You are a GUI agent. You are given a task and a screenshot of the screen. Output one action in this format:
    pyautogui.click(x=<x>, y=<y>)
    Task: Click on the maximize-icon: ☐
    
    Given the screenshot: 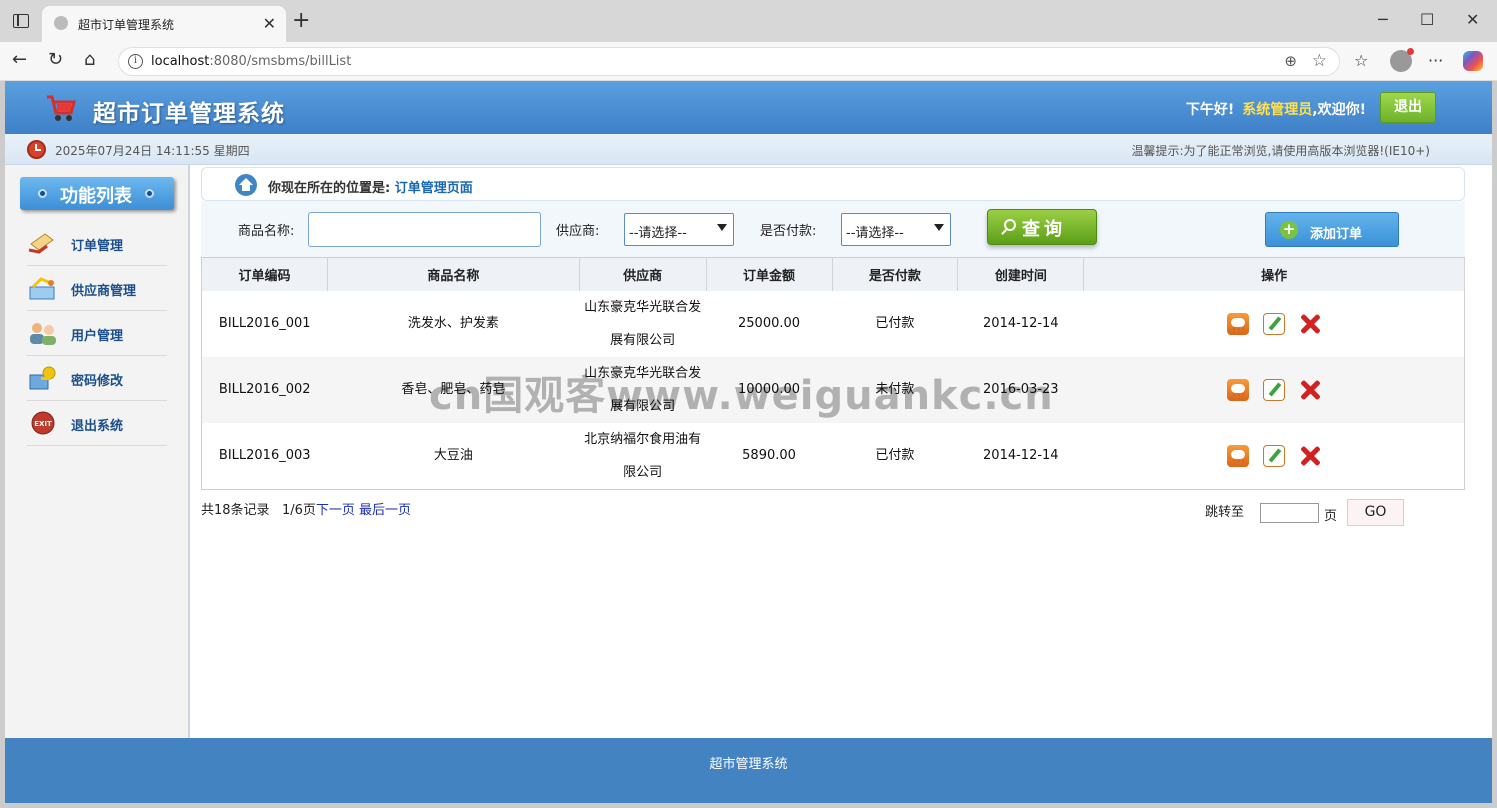 What is the action you would take?
    pyautogui.click(x=1427, y=19)
    